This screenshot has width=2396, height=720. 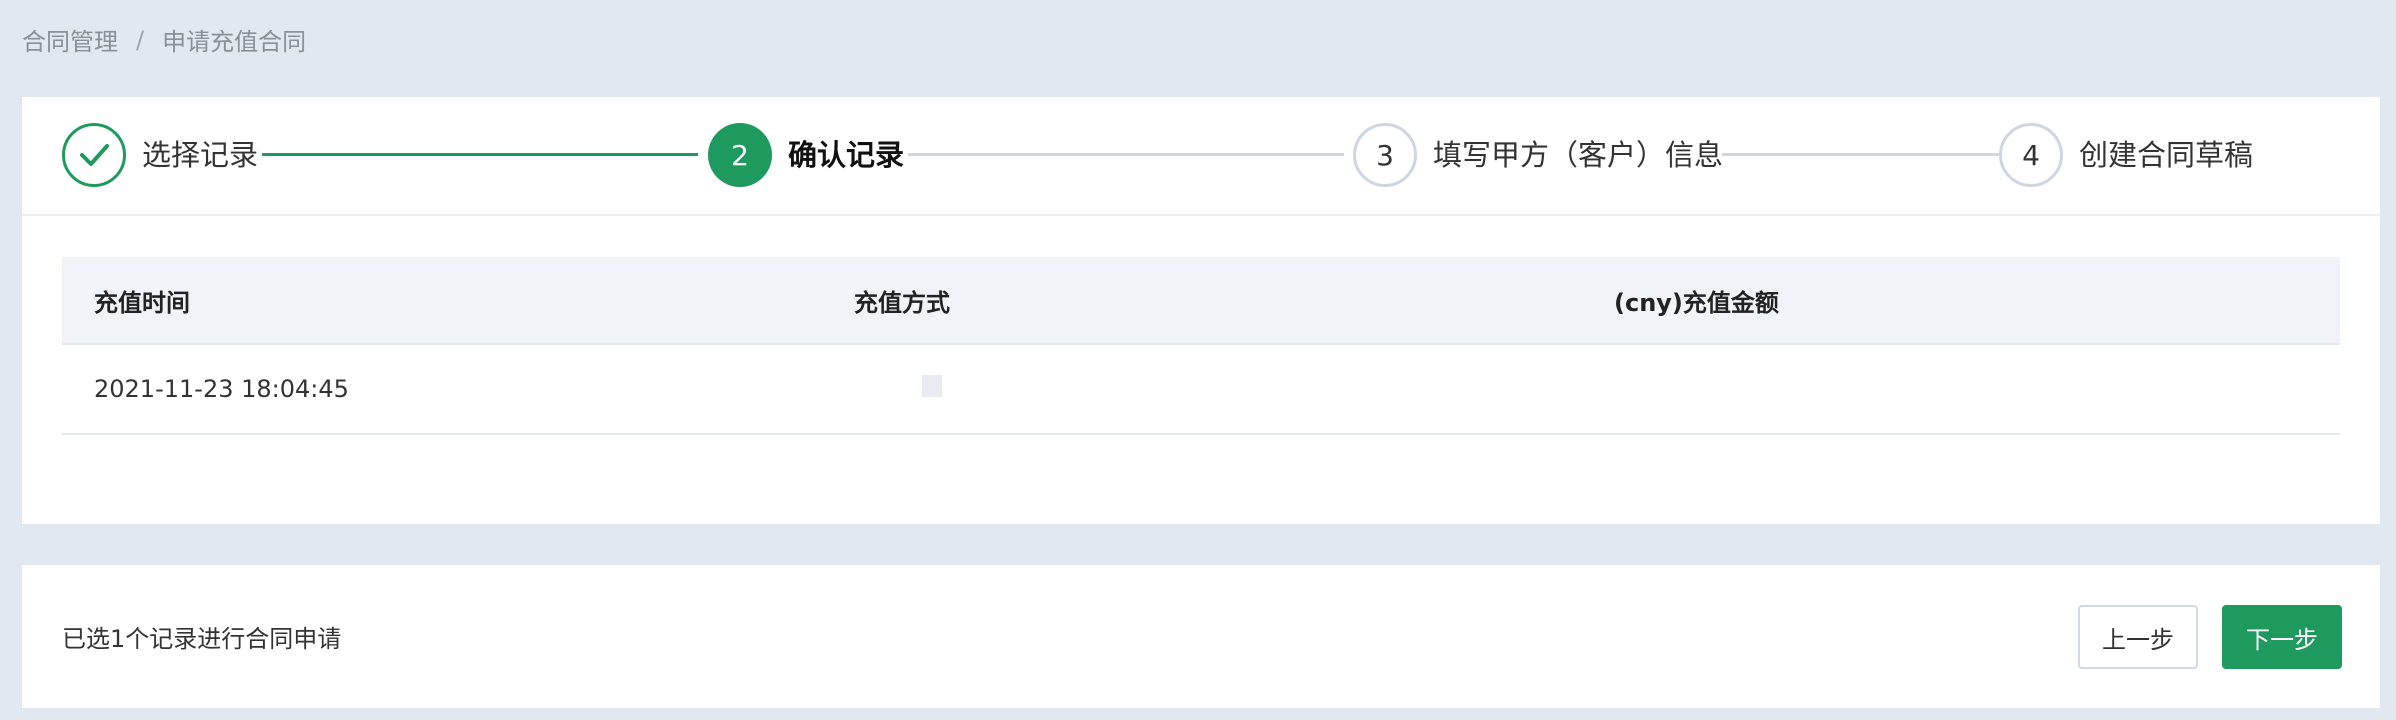 I want to click on step-3-label: 填写甲方（客户）信息, so click(x=1578, y=155).